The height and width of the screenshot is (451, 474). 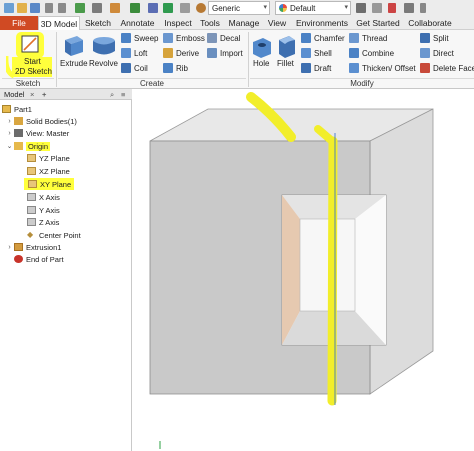 I want to click on chevron-down-icon: ⌄, so click(x=9, y=146).